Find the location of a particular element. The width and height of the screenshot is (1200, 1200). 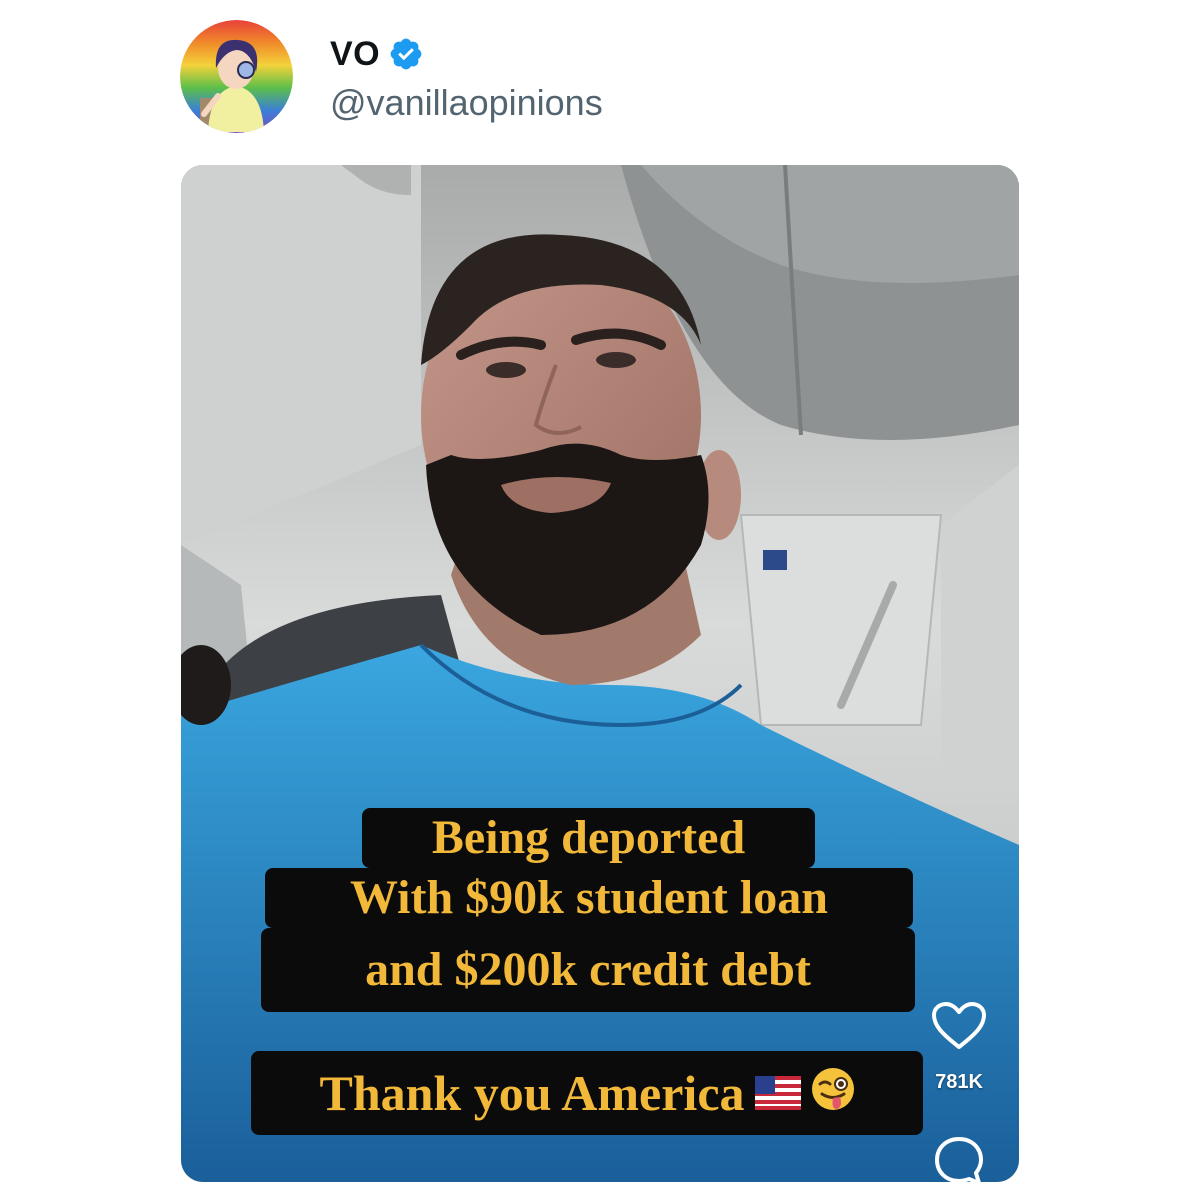

heart-icon is located at coordinates (959, 1026).